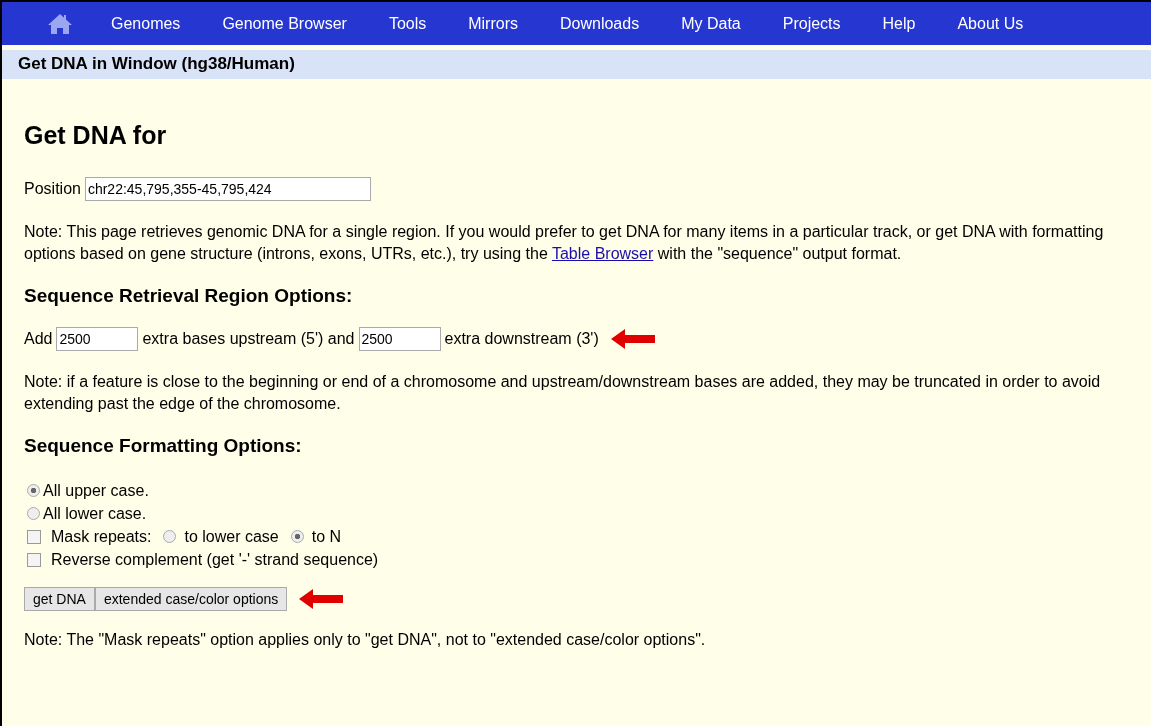  I want to click on nav-link: Mirrors, so click(493, 23).